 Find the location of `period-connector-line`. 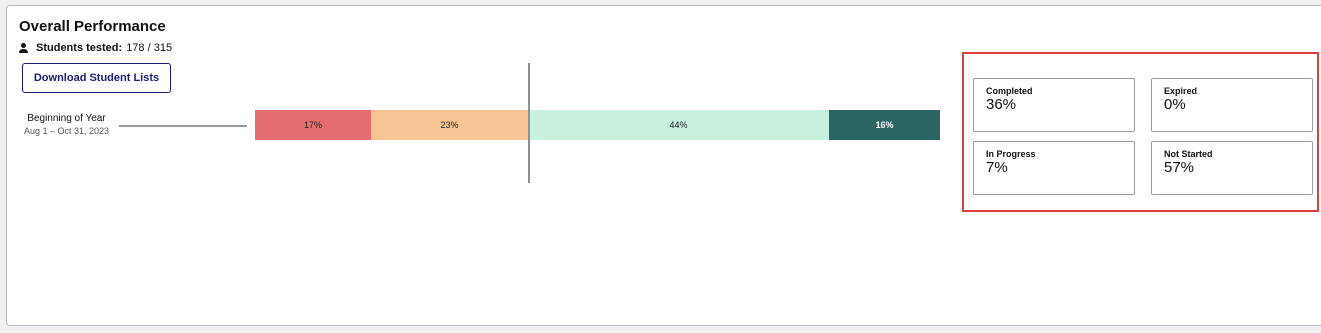

period-connector-line is located at coordinates (183, 126).